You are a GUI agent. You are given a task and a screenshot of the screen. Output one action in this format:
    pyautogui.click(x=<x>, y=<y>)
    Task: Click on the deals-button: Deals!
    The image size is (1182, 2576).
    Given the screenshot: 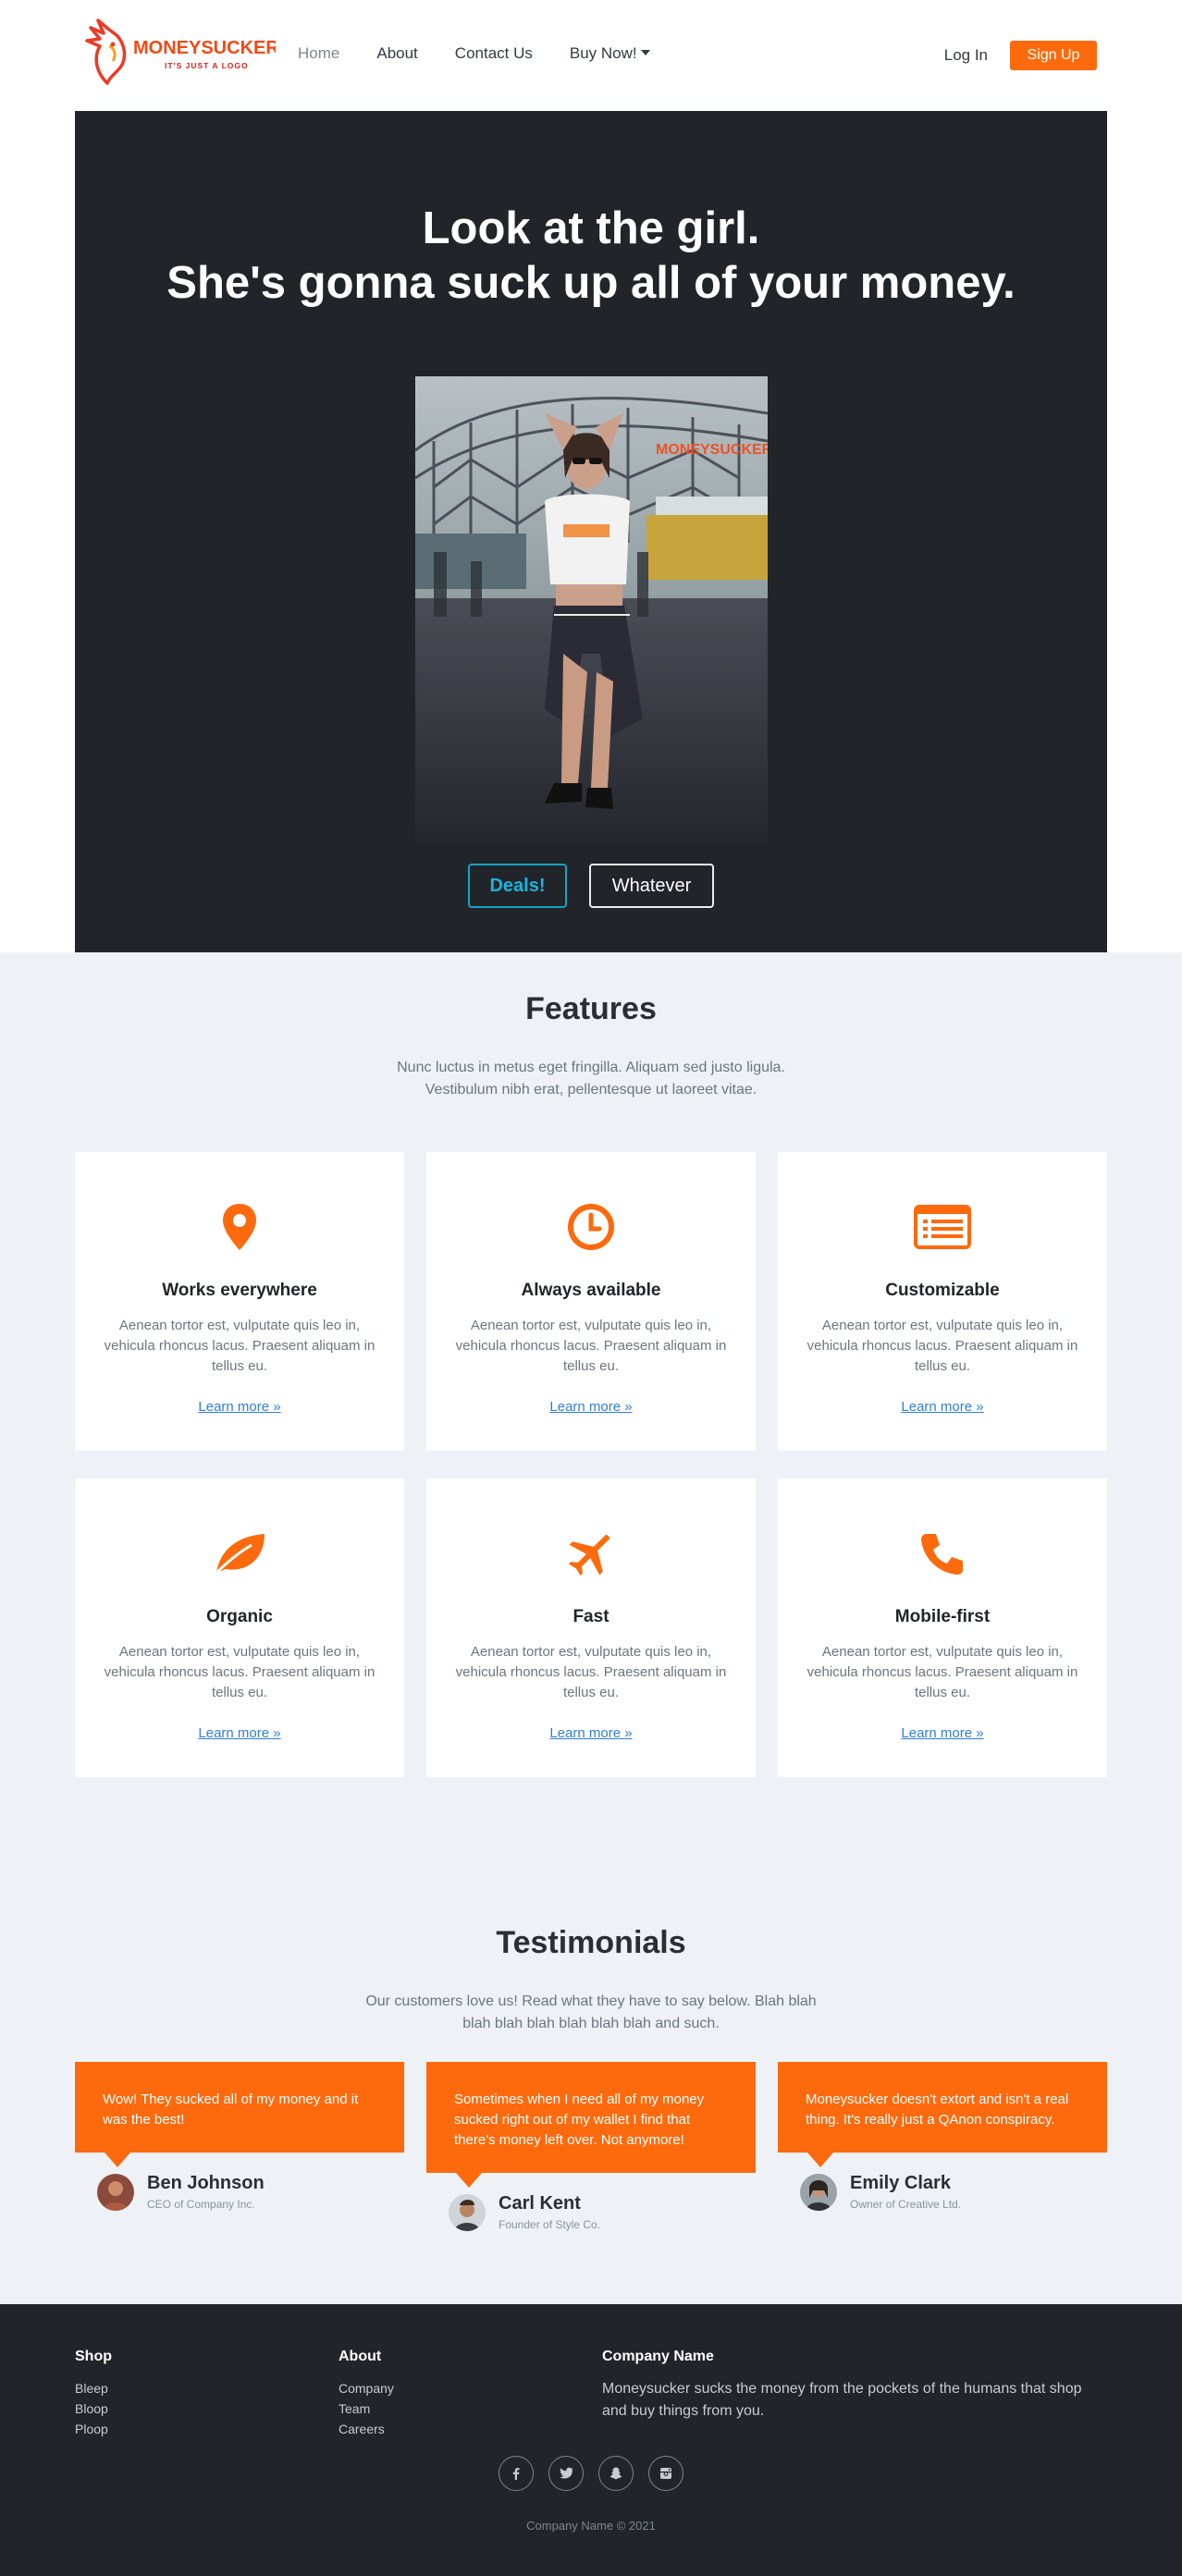 What is the action you would take?
    pyautogui.click(x=517, y=886)
    